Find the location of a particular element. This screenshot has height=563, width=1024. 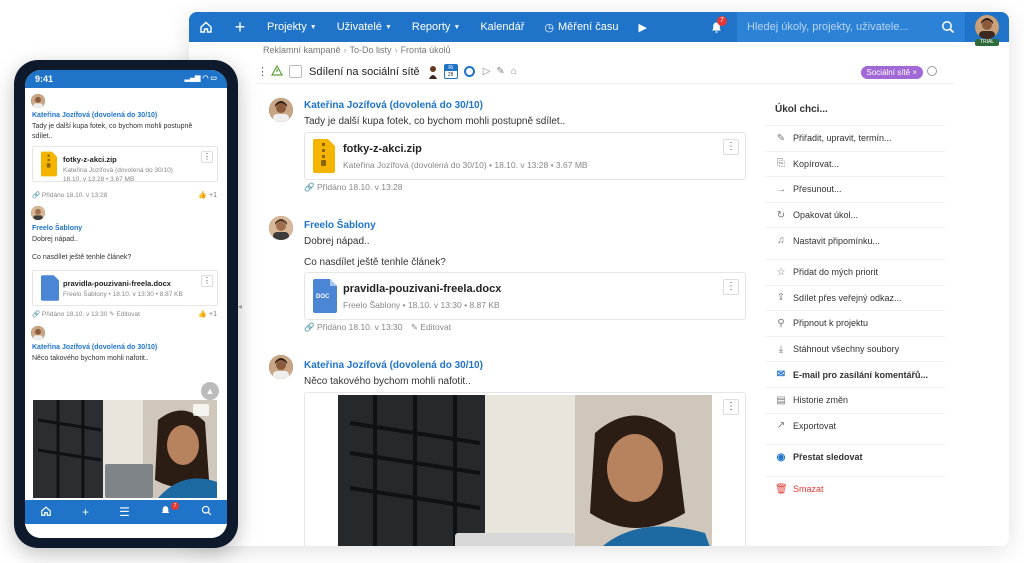

breadcrumb-item: Reklamní kampaně is located at coordinates (302, 50).